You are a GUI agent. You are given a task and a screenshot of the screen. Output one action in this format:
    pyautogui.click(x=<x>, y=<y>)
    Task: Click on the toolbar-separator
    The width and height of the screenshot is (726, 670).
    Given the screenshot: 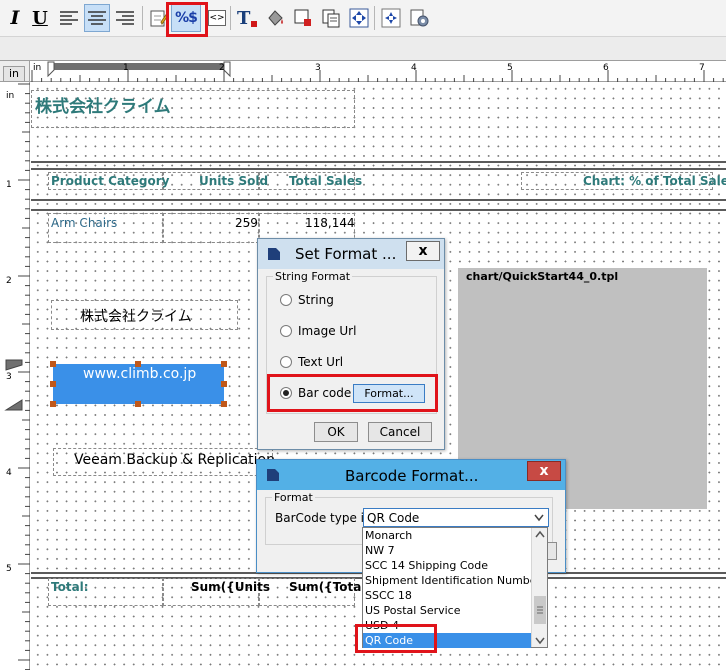 What is the action you would take?
    pyautogui.click(x=230, y=18)
    